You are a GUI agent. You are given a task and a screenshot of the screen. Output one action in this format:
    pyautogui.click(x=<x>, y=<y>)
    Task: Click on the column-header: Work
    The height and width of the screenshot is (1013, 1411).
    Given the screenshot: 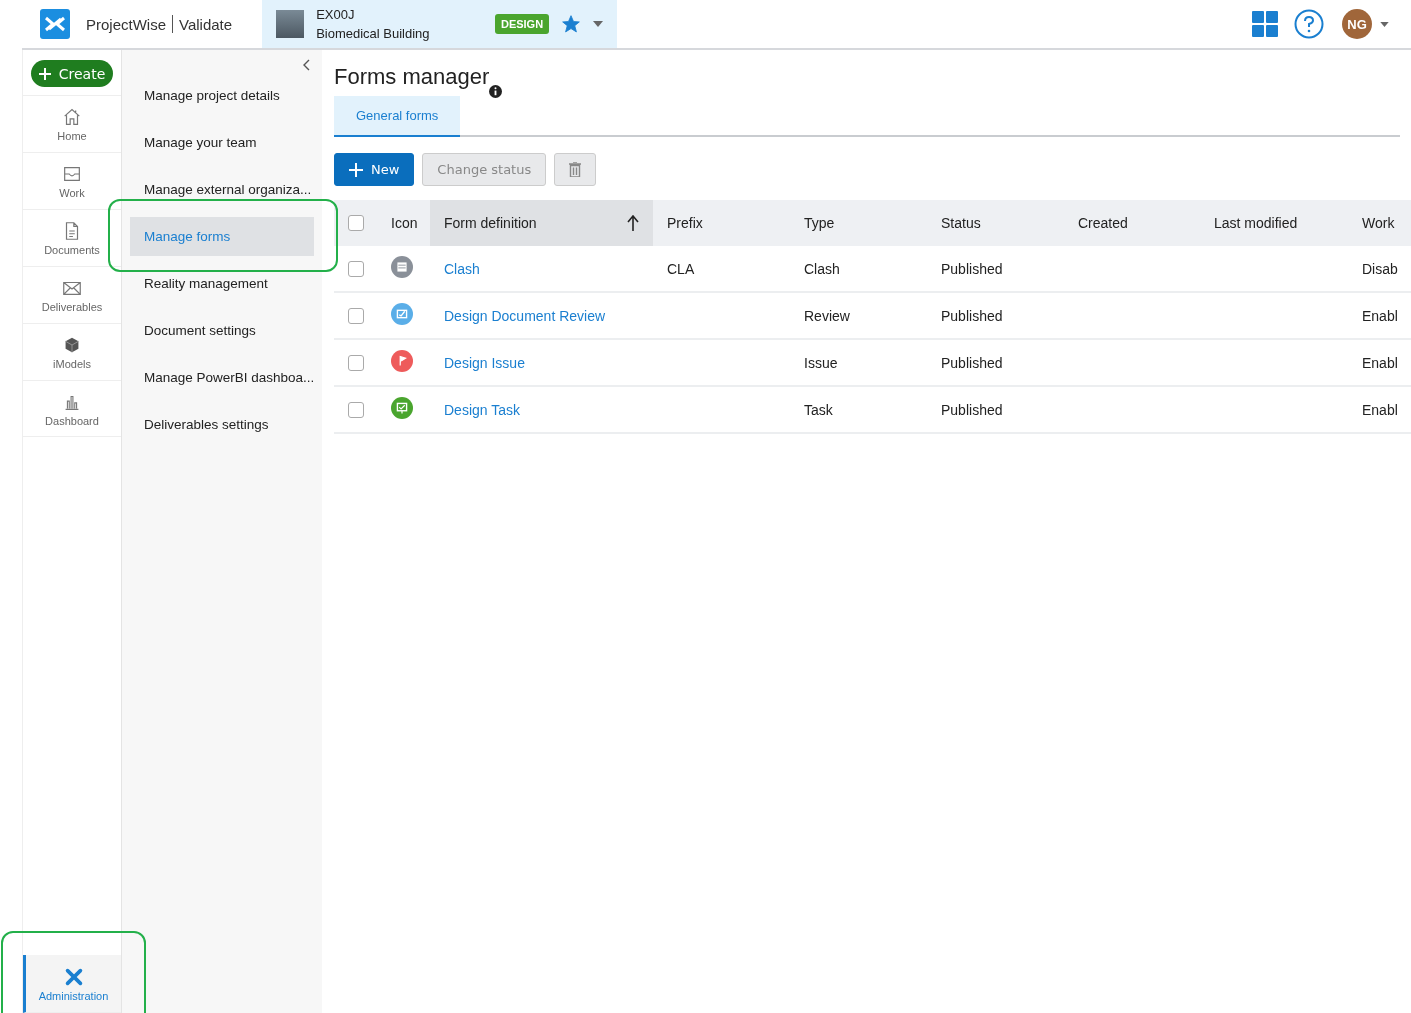 What is the action you would take?
    pyautogui.click(x=1379, y=223)
    